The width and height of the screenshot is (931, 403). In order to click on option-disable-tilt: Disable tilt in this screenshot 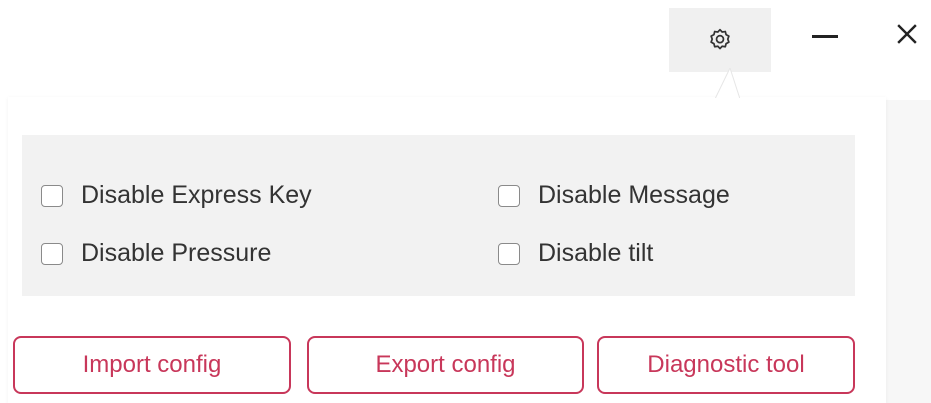, I will do `click(575, 253)`.